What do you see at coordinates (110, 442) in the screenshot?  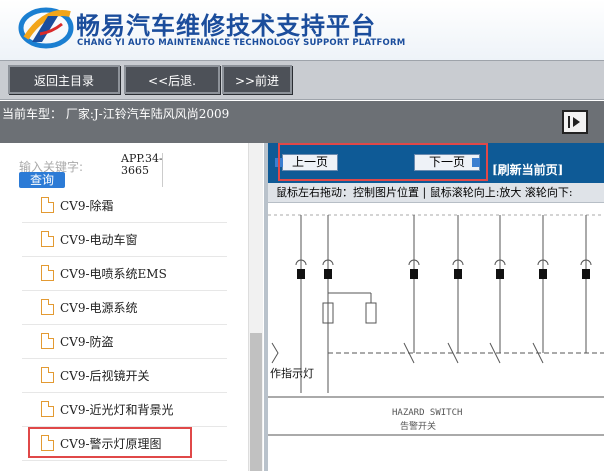 I see `selection-highlight` at bounding box center [110, 442].